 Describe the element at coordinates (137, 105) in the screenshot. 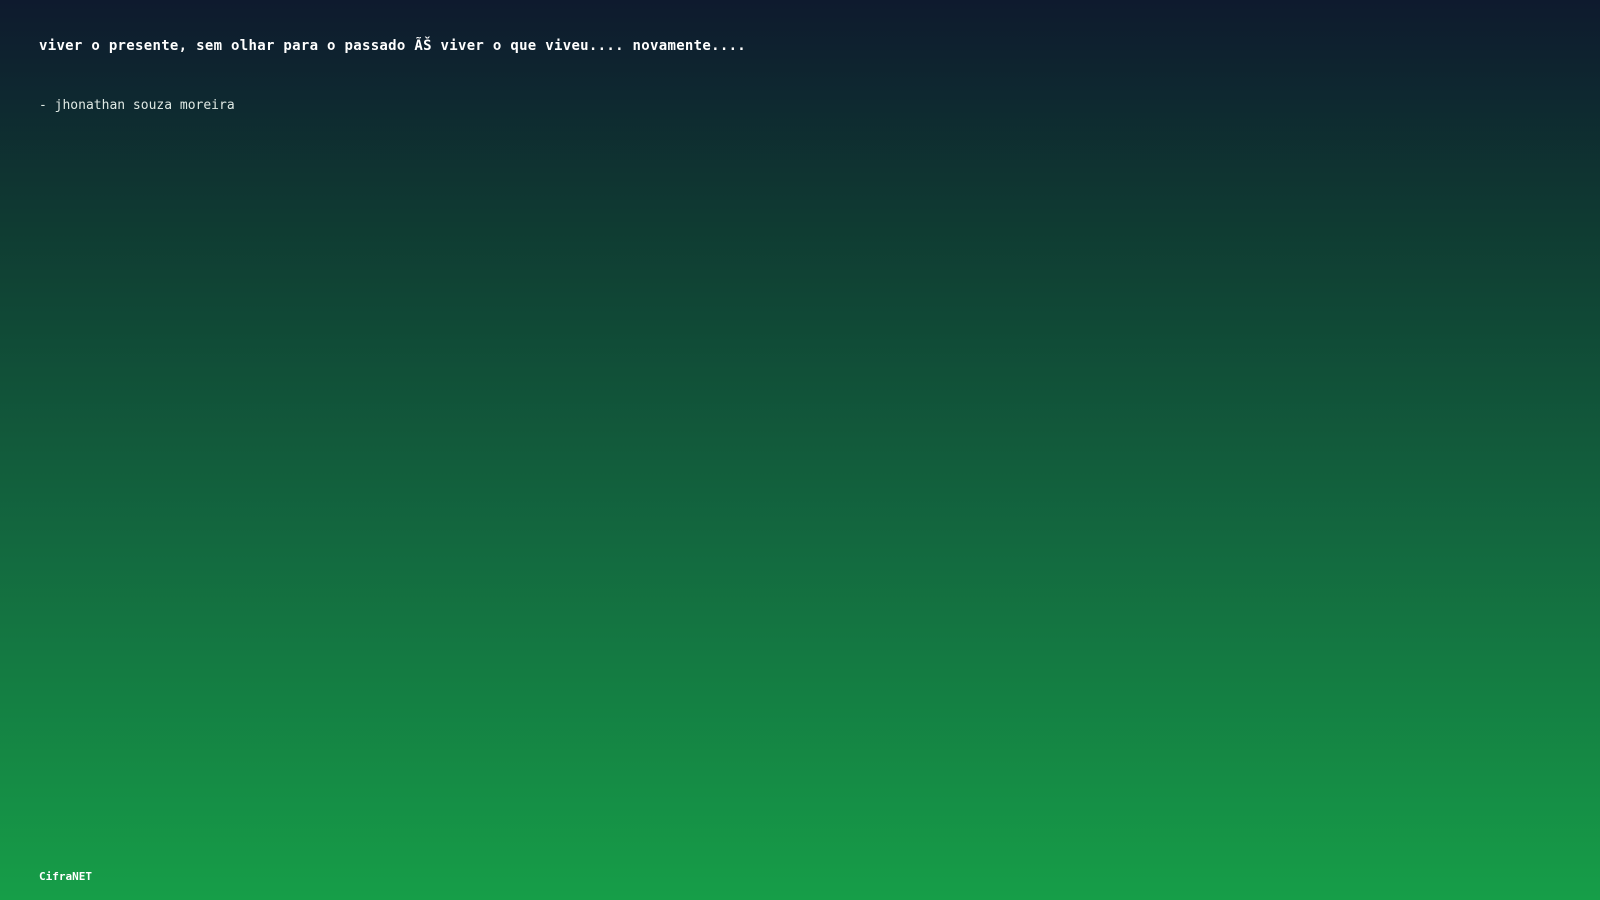

I see `quote-author: - jhonathan souza moreira` at that location.